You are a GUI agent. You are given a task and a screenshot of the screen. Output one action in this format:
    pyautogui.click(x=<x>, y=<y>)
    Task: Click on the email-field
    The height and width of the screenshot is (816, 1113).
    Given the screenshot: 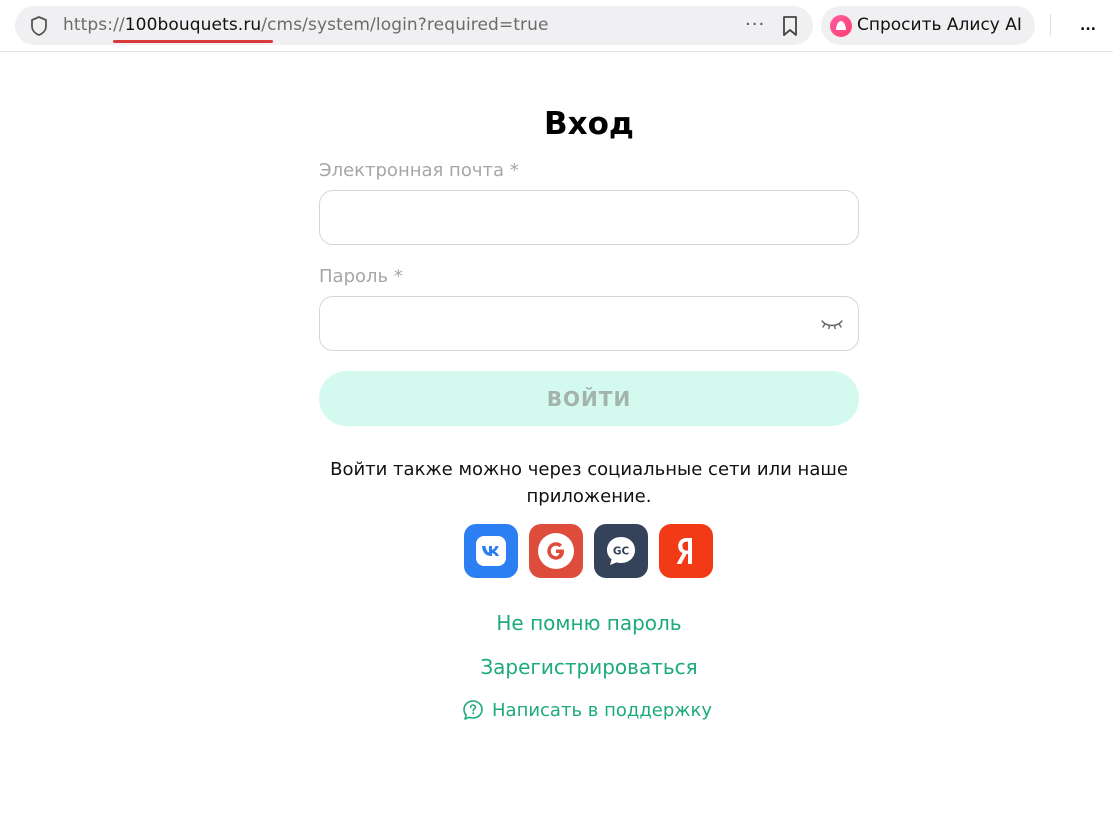 What is the action you would take?
    pyautogui.click(x=589, y=217)
    